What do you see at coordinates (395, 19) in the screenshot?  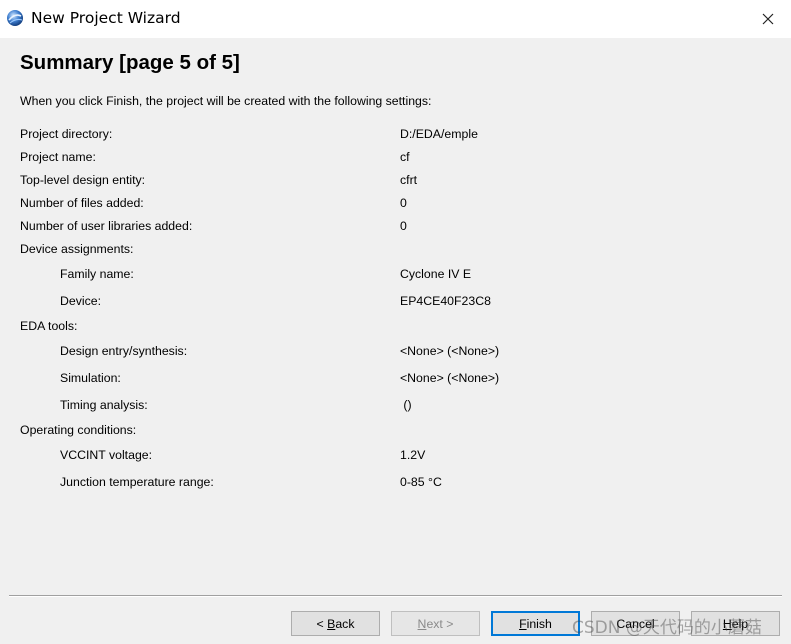 I see `title-bar: New Project Wizard` at bounding box center [395, 19].